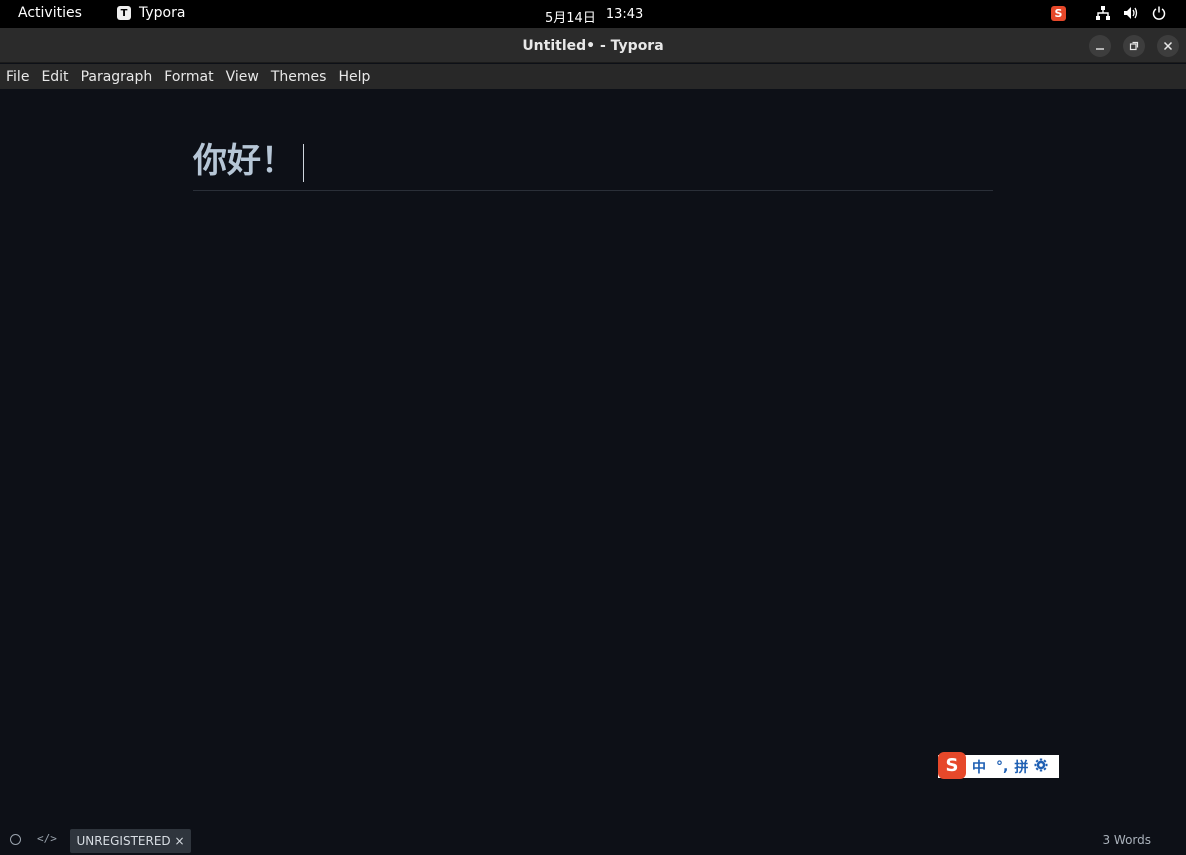  Describe the element at coordinates (1100, 46) in the screenshot. I see `minimize-button` at that location.